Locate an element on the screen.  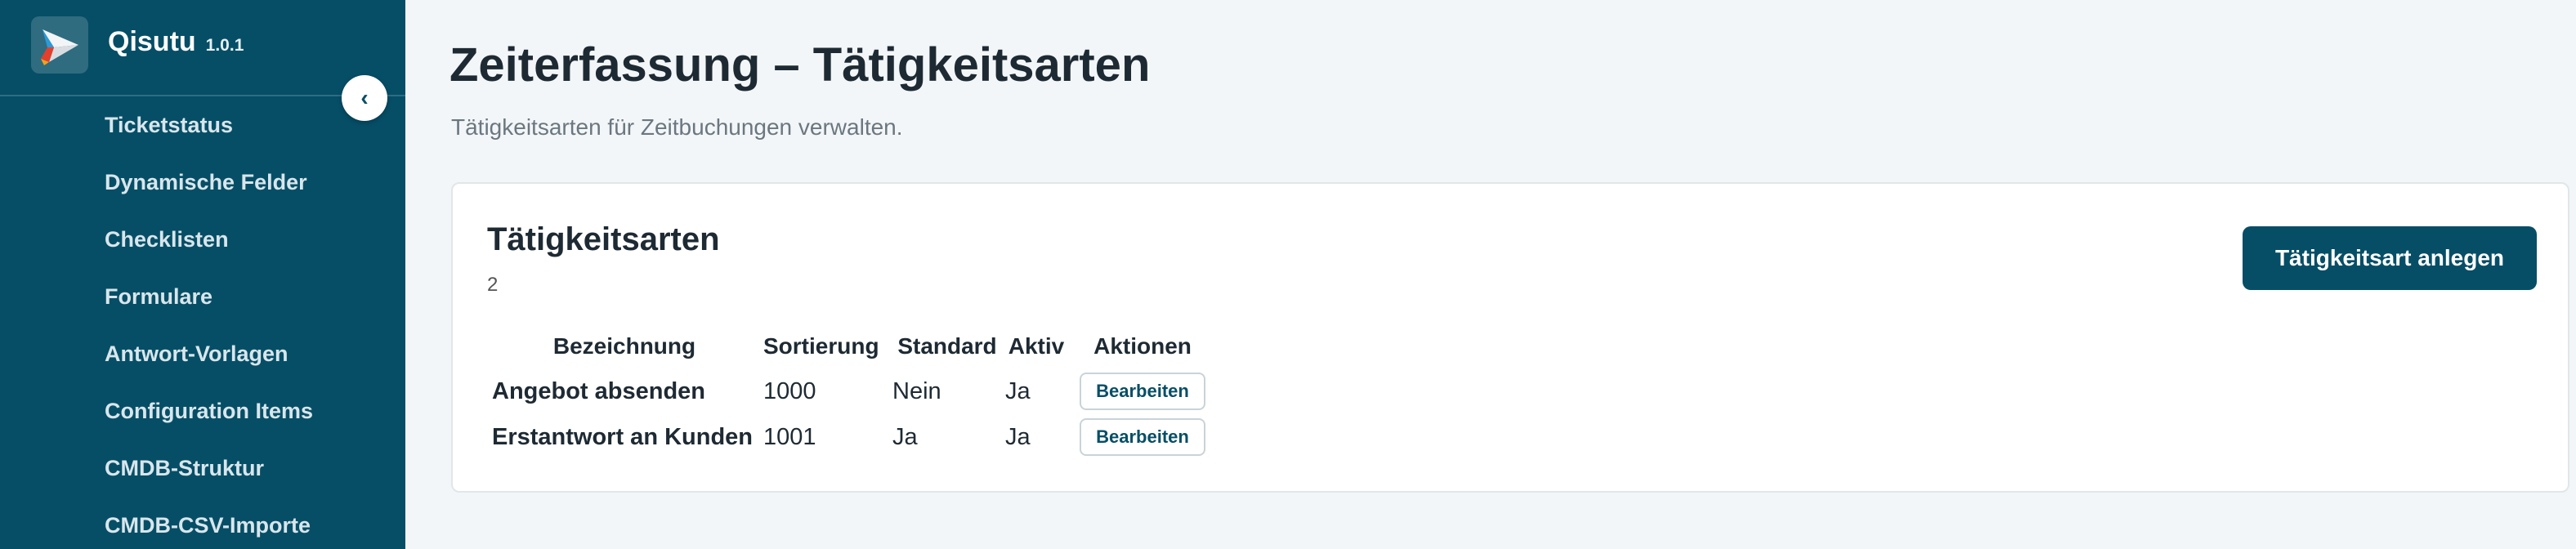
column-header-active: Aktiv is located at coordinates (1036, 346).